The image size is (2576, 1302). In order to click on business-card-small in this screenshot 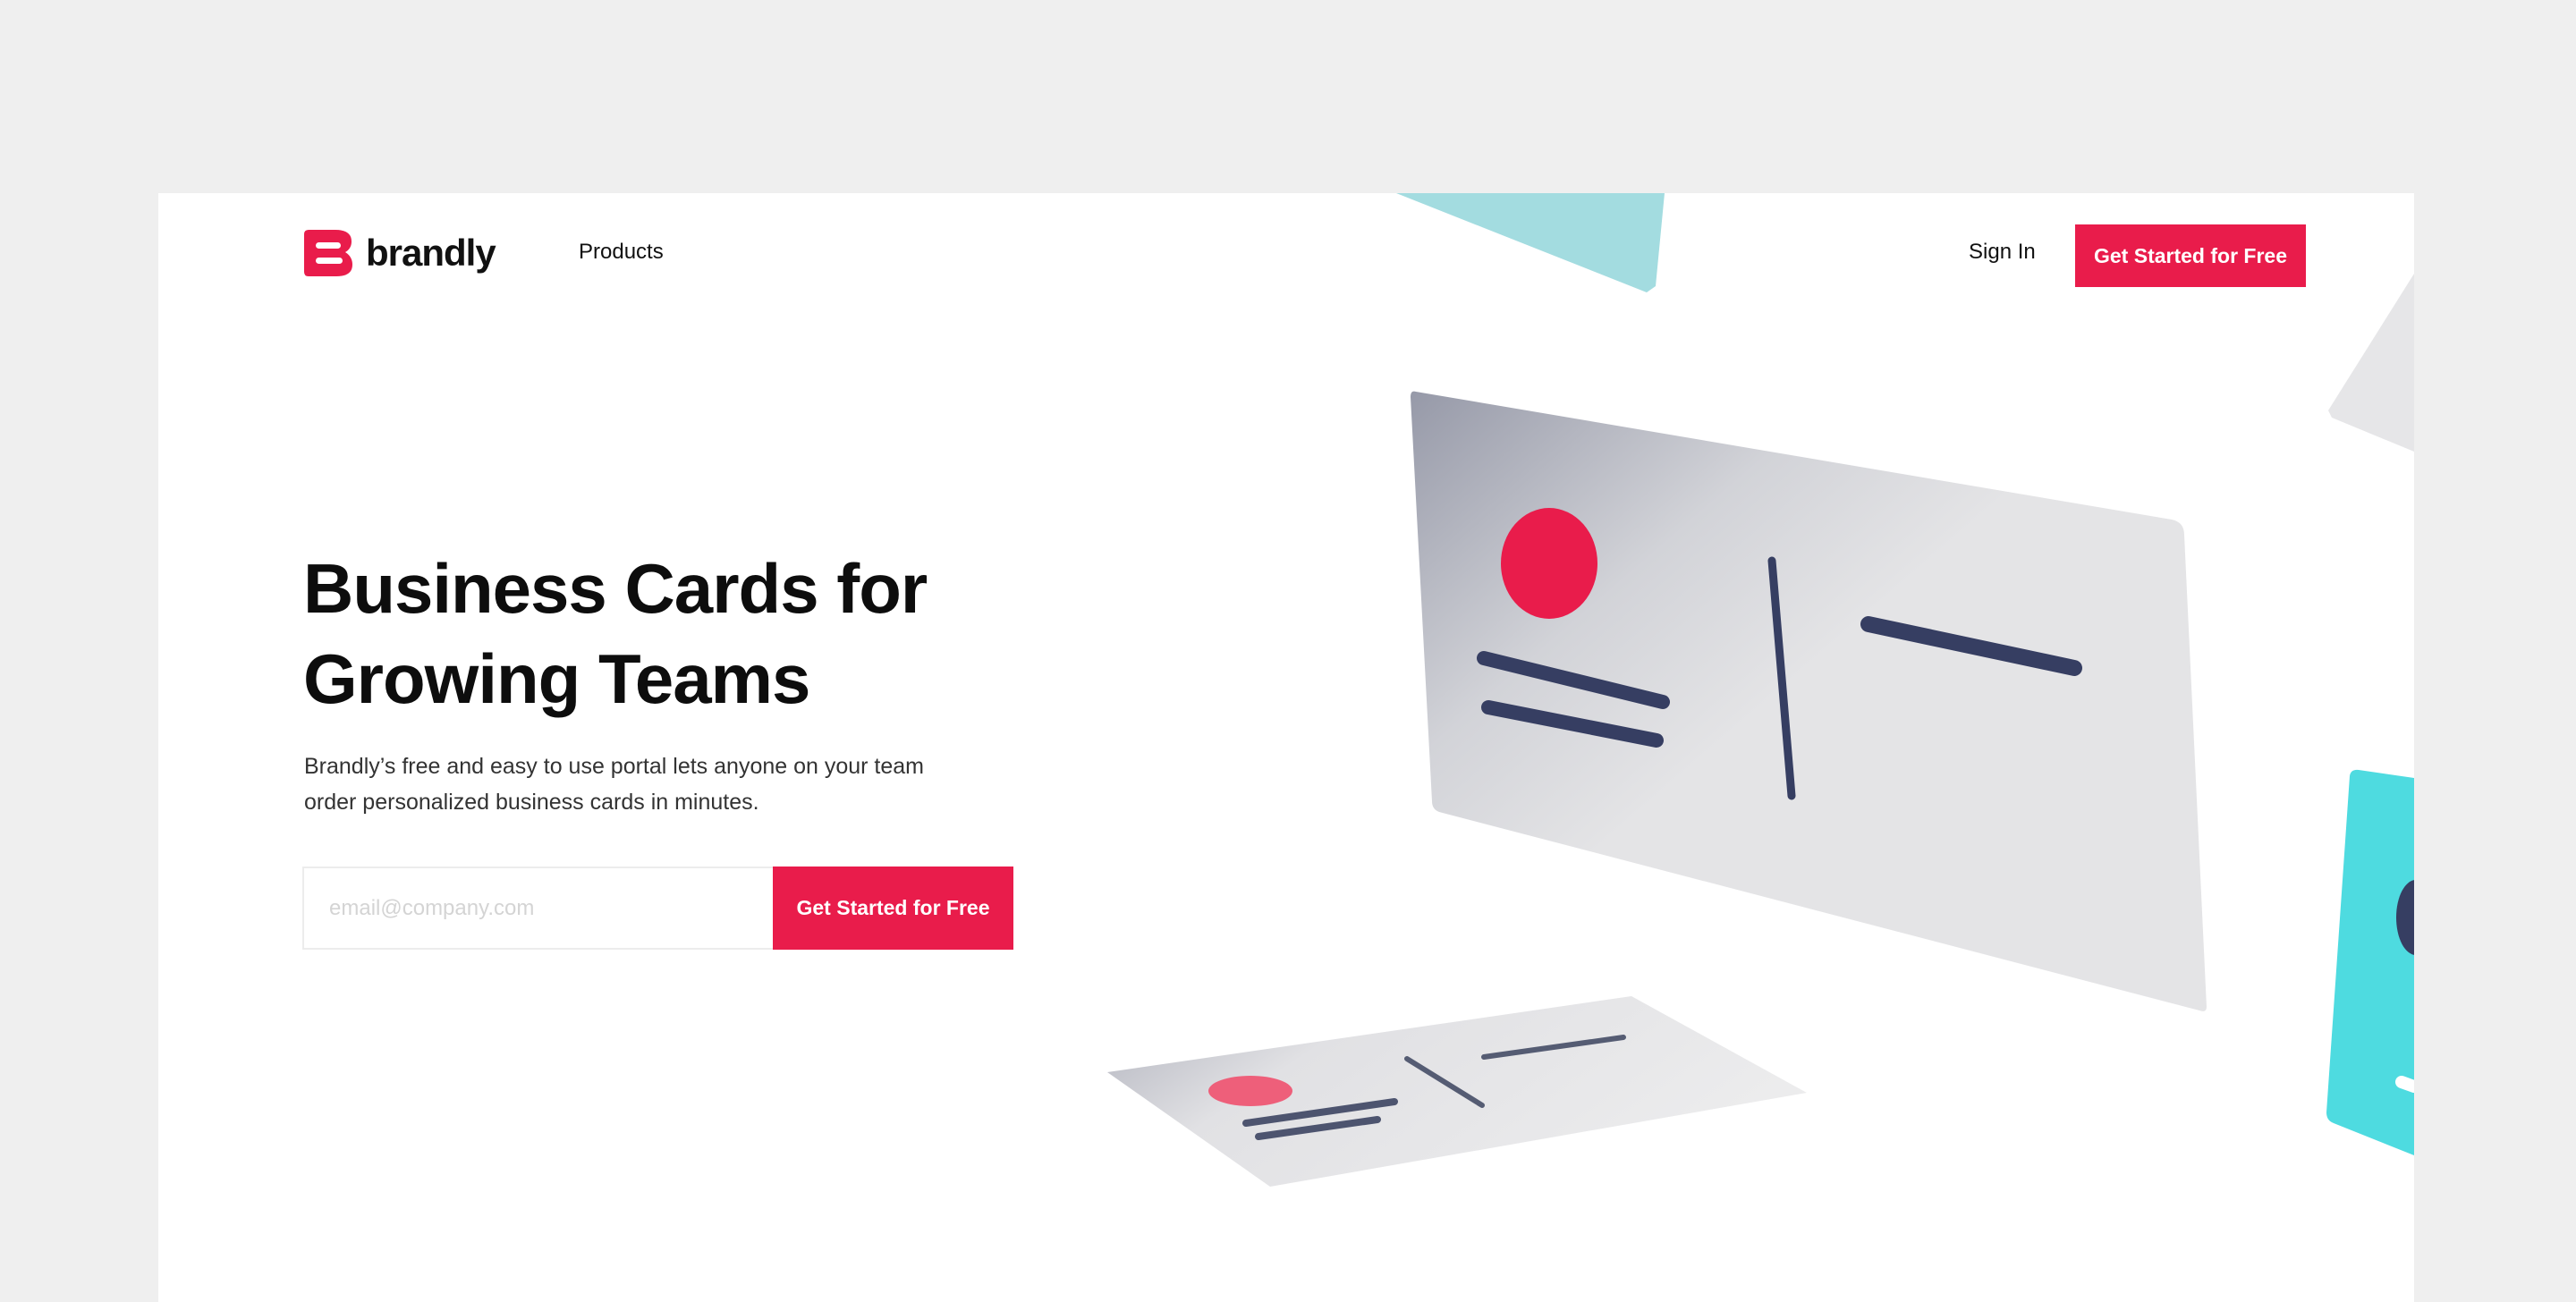, I will do `click(1457, 1091)`.